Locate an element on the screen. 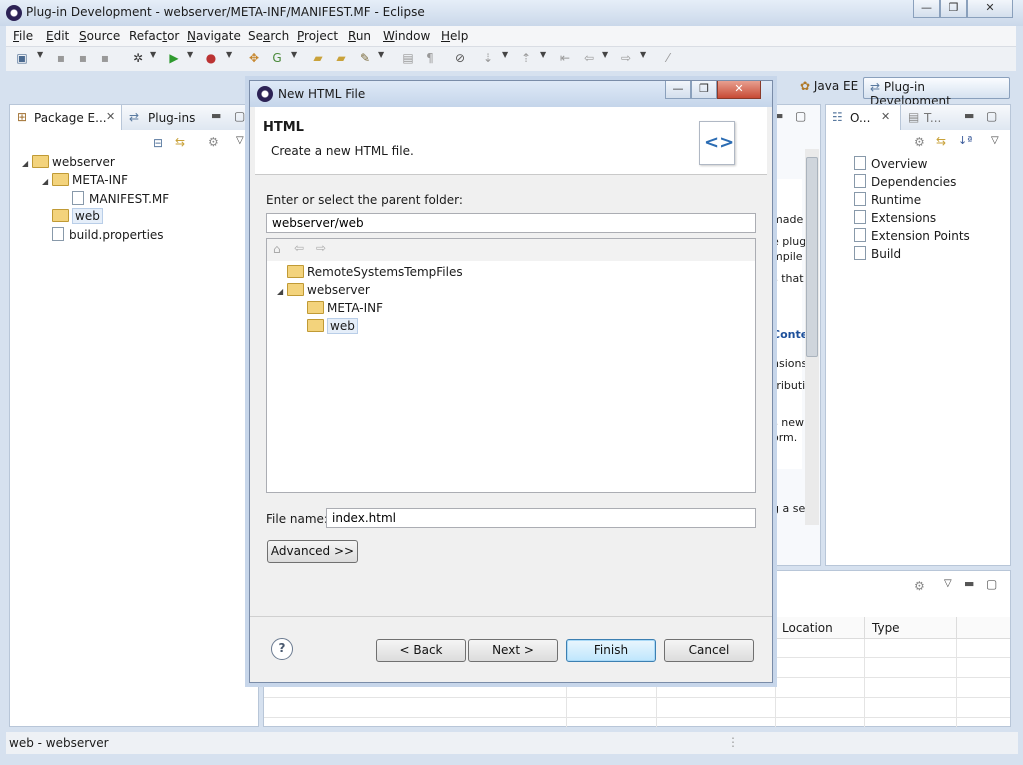 Image resolution: width=1023 pixels, height=765 pixels. home-icon: ⌂ is located at coordinates (277, 249).